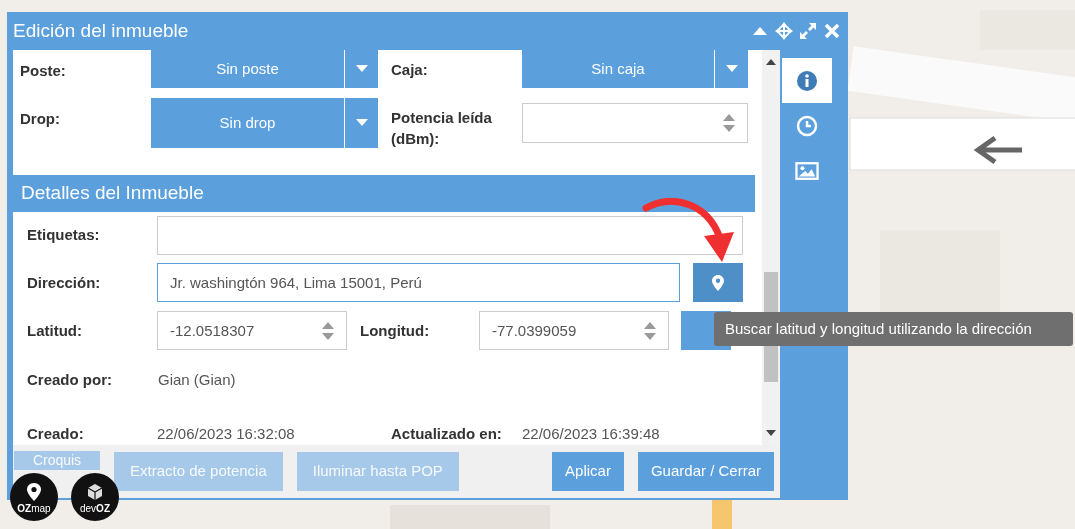 This screenshot has height=529, width=1075. I want to click on cube-icon, so click(95, 492).